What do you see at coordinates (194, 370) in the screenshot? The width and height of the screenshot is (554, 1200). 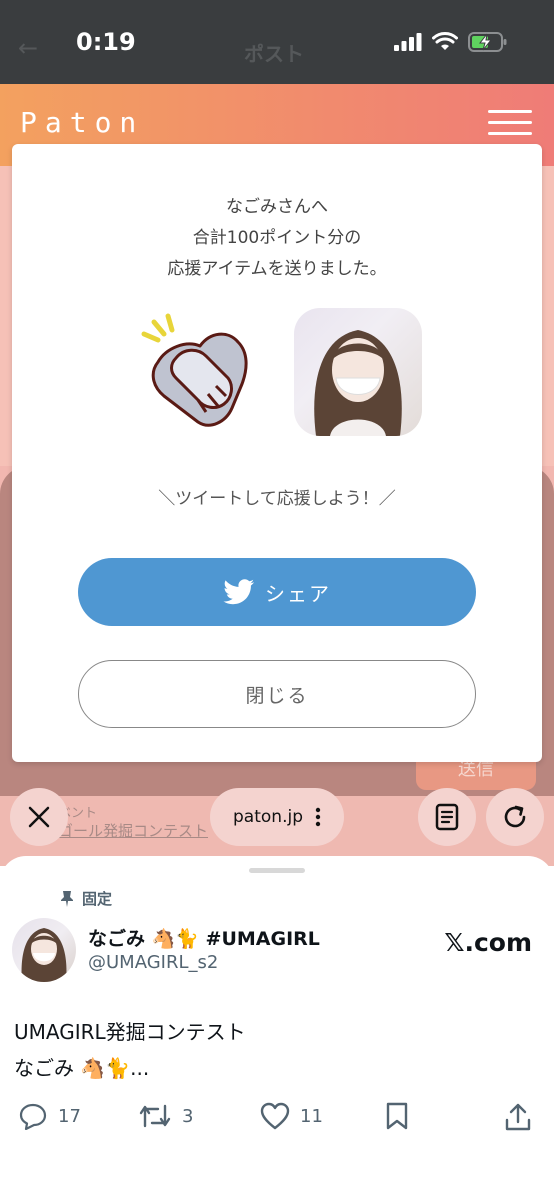 I see `clapping-hands-icon` at bounding box center [194, 370].